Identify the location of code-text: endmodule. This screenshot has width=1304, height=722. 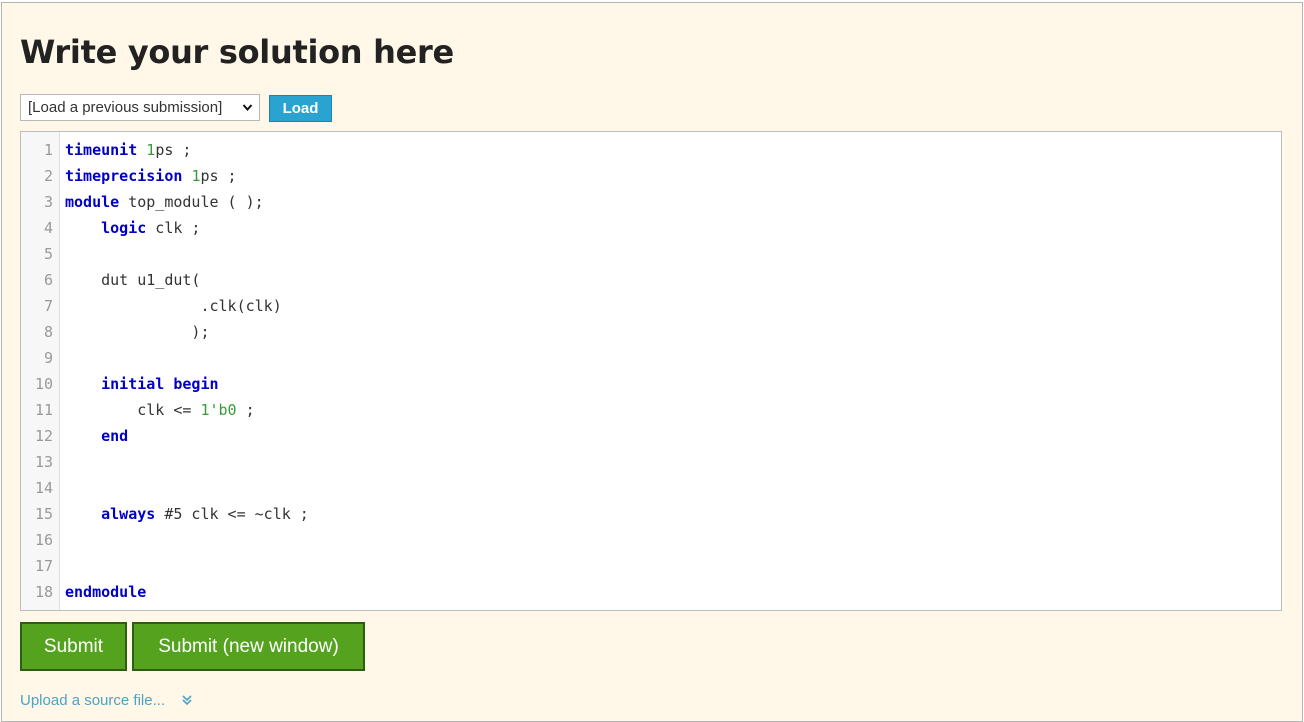
(105, 592).